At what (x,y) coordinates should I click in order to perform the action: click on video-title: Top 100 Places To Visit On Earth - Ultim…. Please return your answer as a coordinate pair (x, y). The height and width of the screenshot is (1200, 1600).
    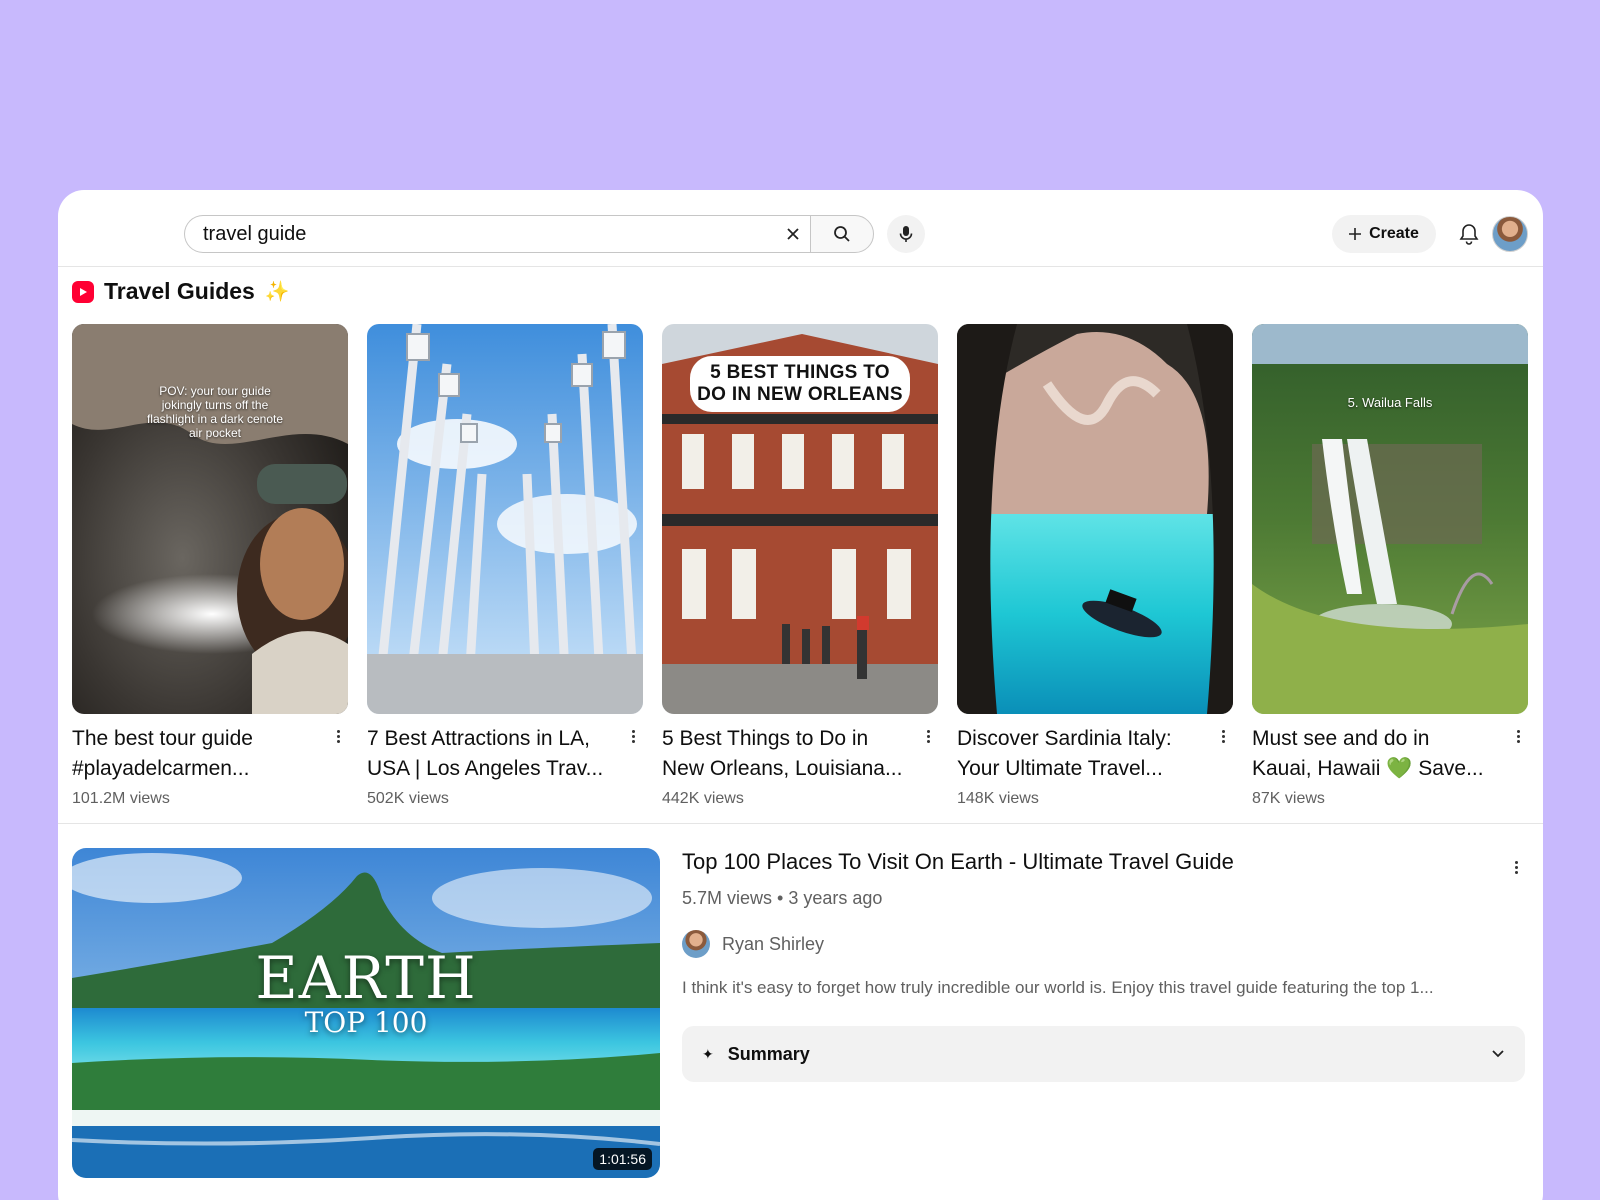
    Looking at the image, I should click on (1082, 862).